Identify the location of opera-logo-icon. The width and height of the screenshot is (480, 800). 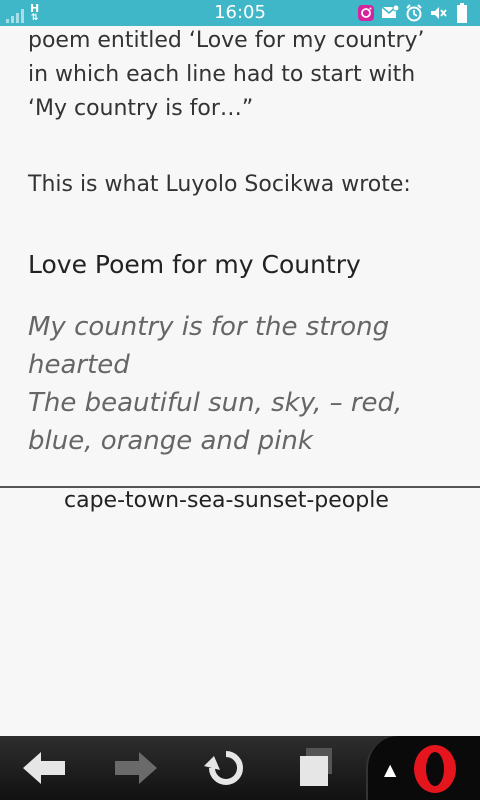
(435, 769).